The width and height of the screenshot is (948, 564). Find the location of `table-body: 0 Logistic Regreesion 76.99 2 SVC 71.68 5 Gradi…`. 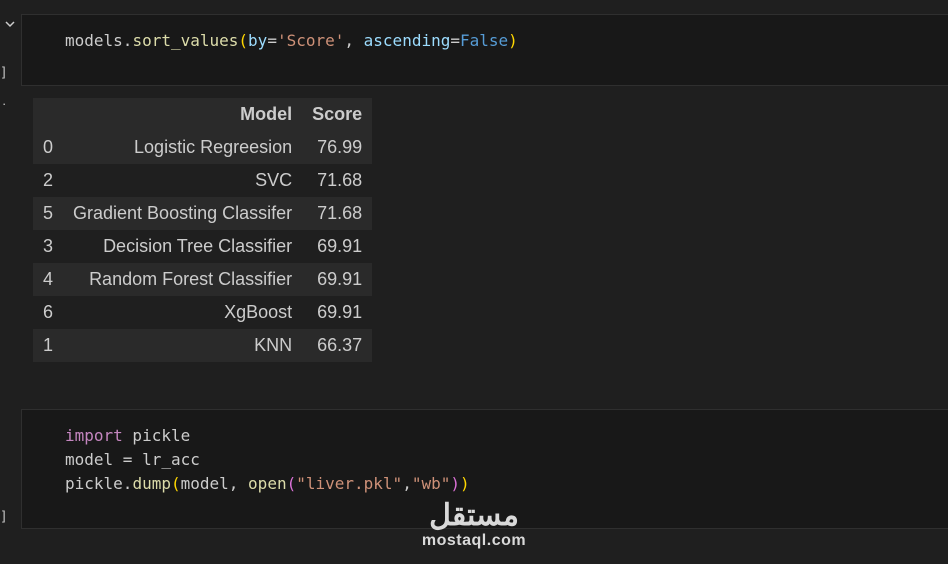

table-body: 0 Logistic Regreesion 76.99 2 SVC 71.68 5 Gradi… is located at coordinates (203, 246).